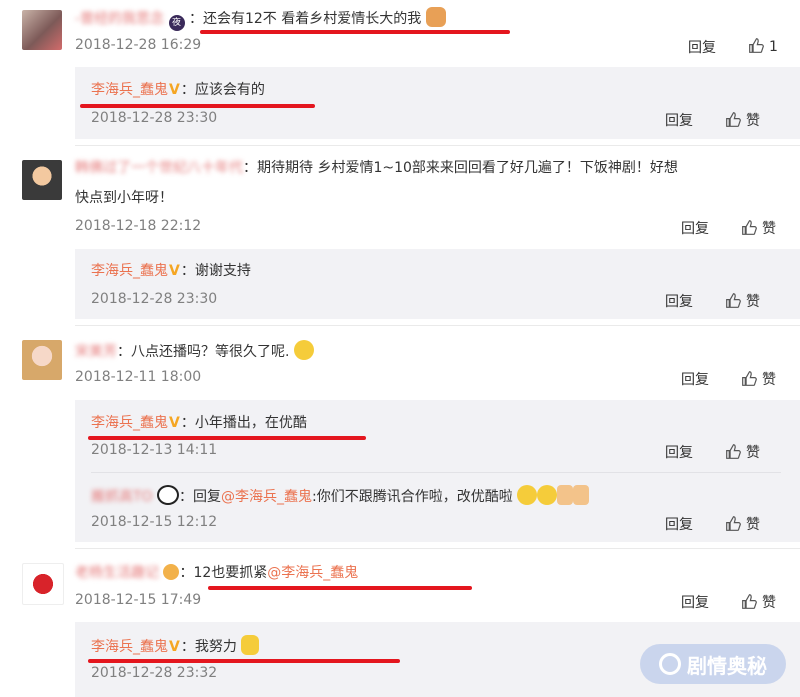 The image size is (800, 697). What do you see at coordinates (159, 168) in the screenshot?
I see `comment-user-name: 韩佛过了一个世纪八十年代` at bounding box center [159, 168].